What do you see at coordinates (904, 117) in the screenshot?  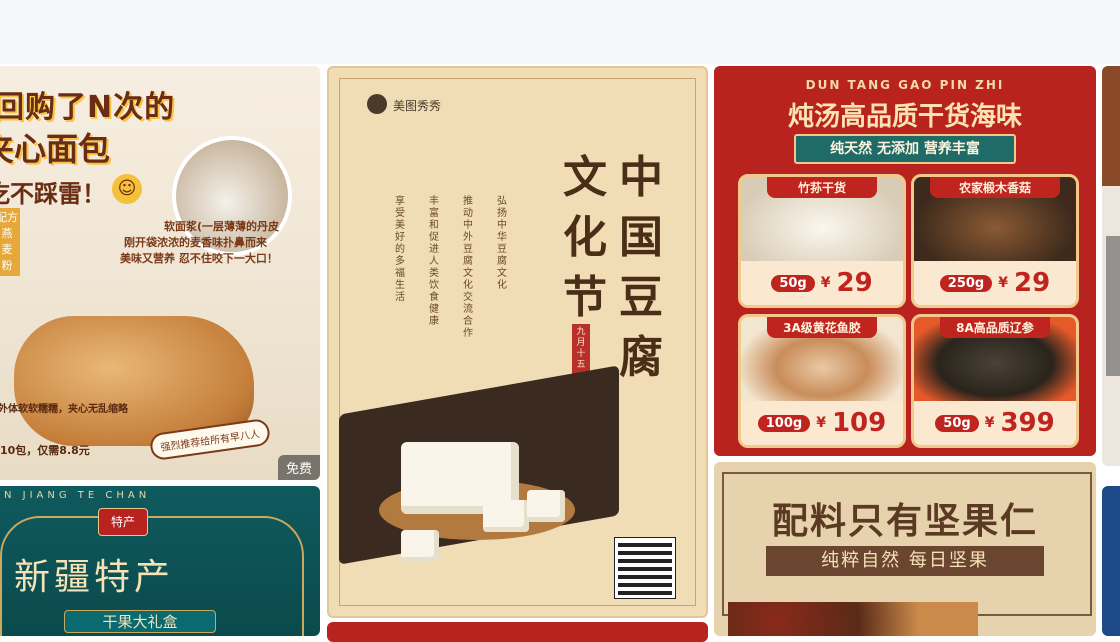 I see `soup-title: 炖汤高品质干货海味` at bounding box center [904, 117].